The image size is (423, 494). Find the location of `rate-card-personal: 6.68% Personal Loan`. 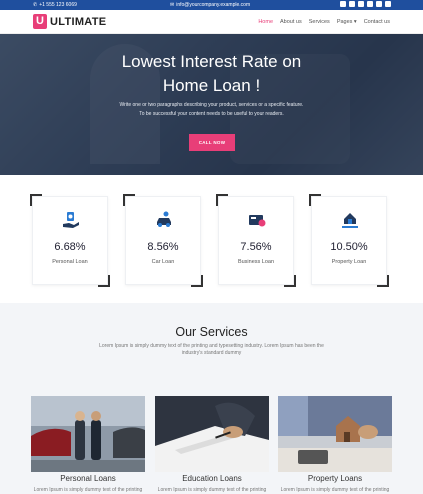

rate-card-personal: 6.68% Personal Loan is located at coordinates (70, 240).